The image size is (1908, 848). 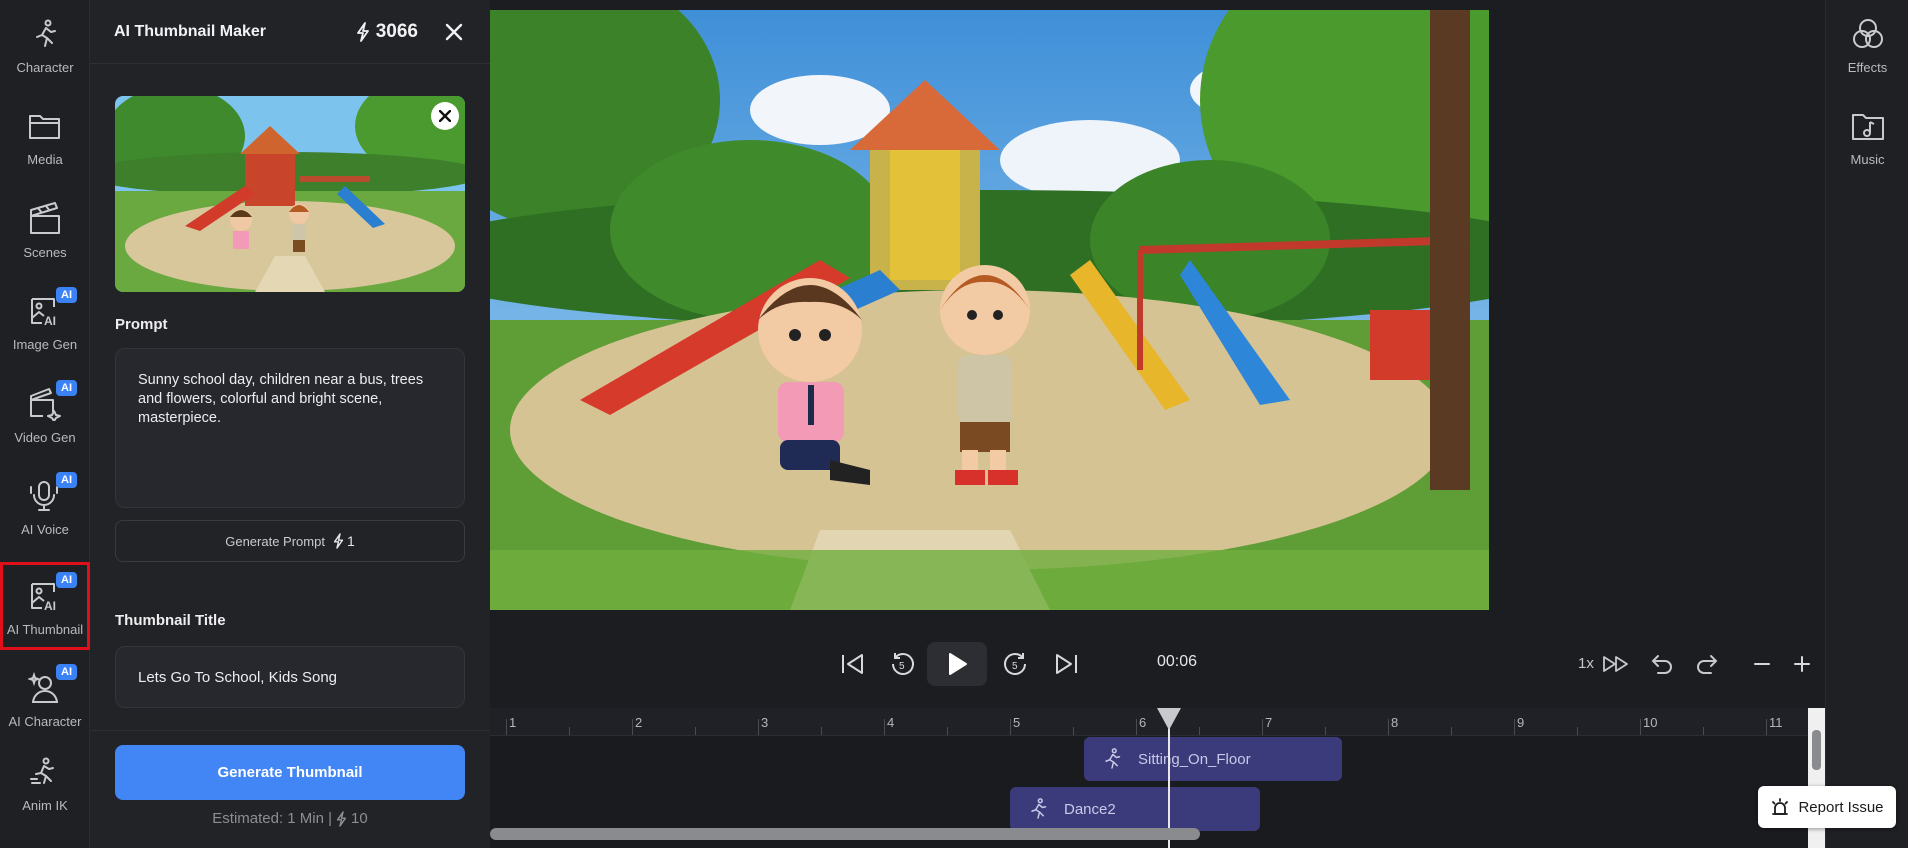 I want to click on clip-label: Sitting_On_Floor, so click(x=1194, y=759).